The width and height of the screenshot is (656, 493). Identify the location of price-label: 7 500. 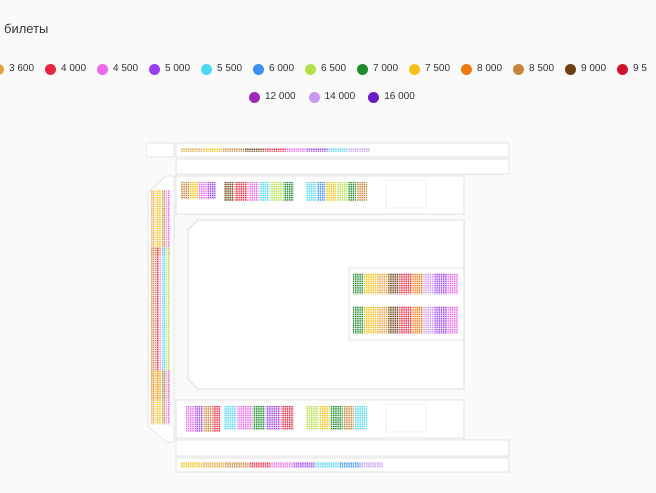
(437, 69).